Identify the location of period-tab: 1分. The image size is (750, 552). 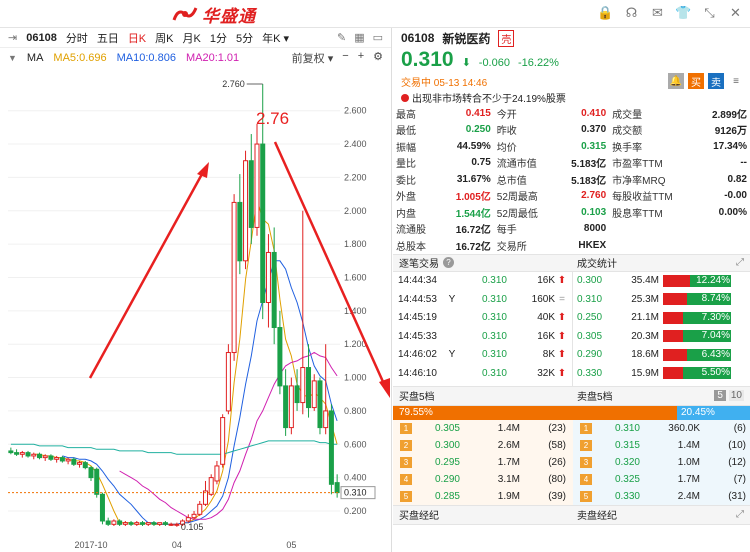
(218, 38).